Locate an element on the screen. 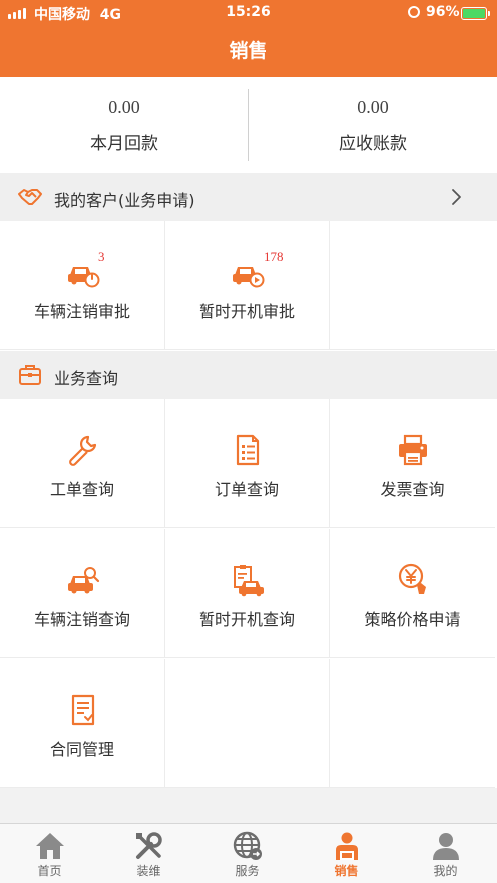  summary-panel: 0.00 本月回款 0.00 应收账款 is located at coordinates (248, 125).